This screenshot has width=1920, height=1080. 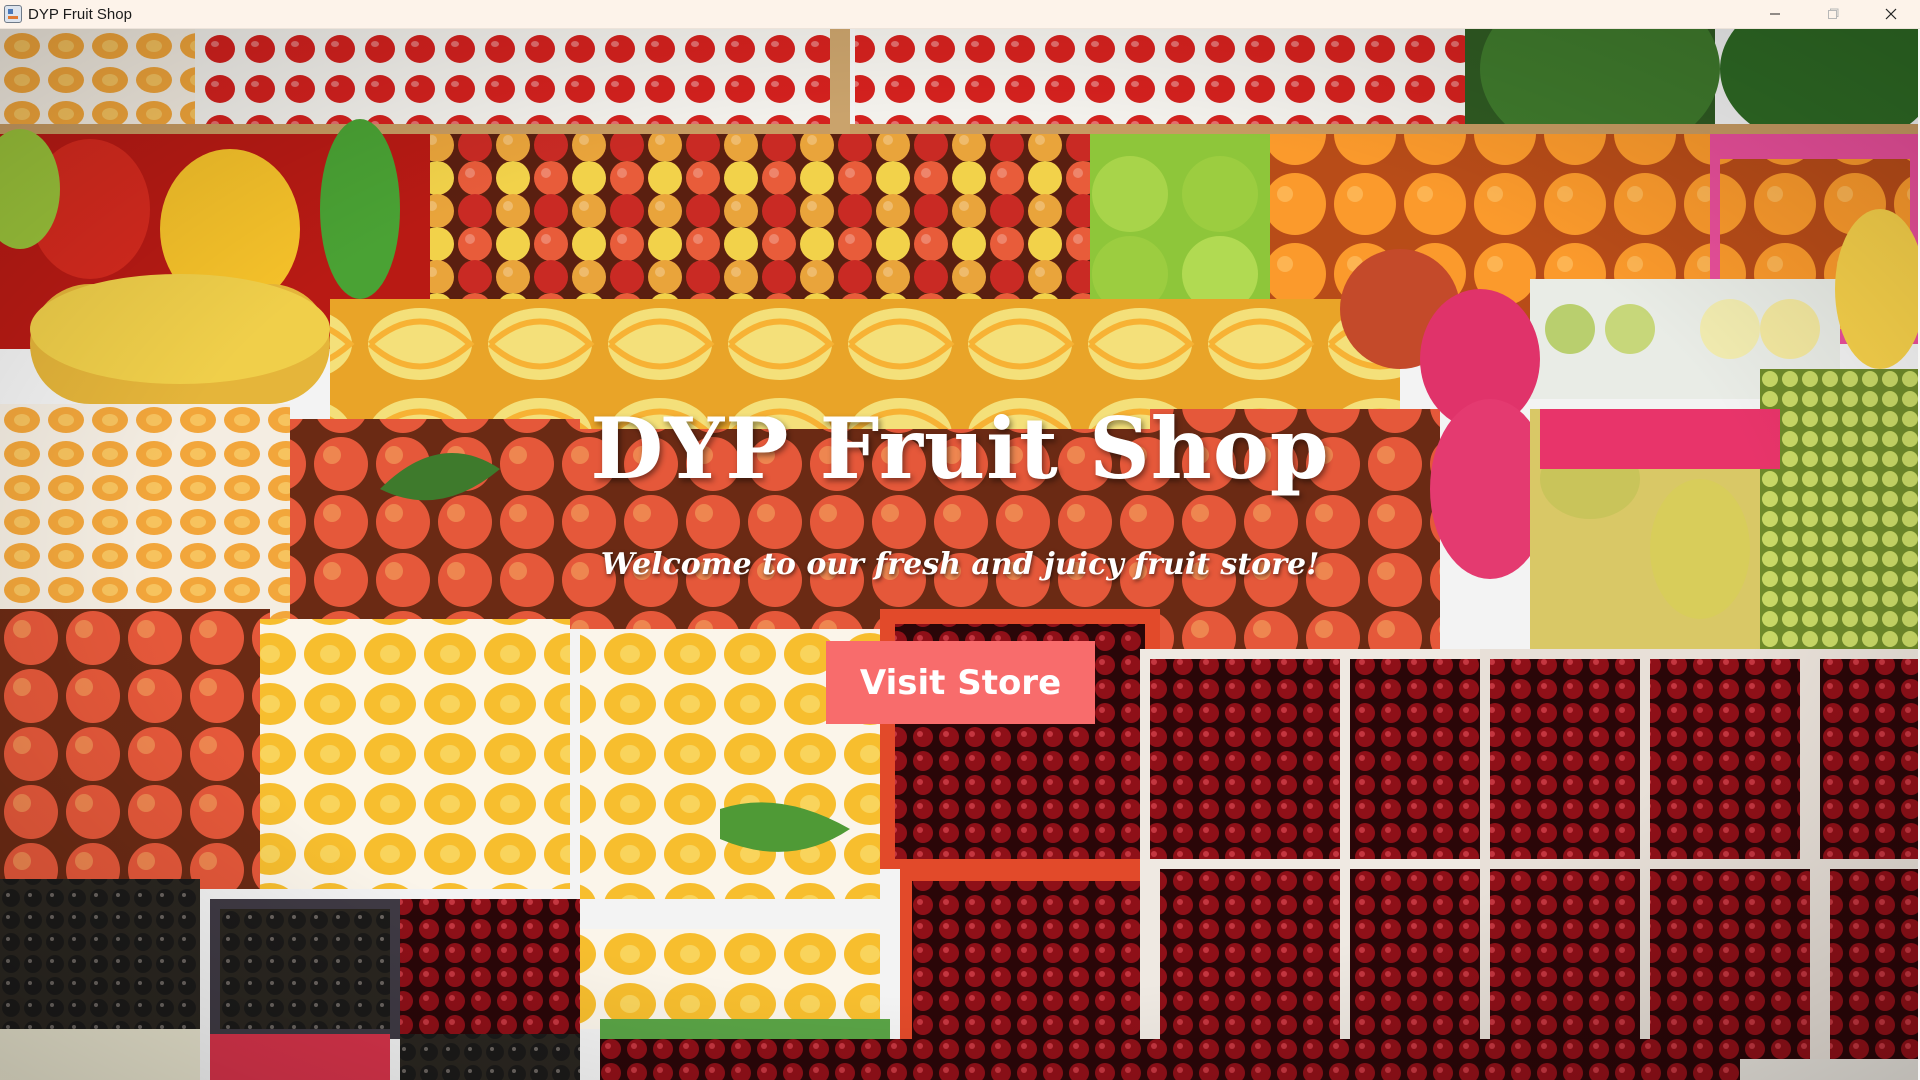 I want to click on minimize-icon, so click(x=1775, y=14).